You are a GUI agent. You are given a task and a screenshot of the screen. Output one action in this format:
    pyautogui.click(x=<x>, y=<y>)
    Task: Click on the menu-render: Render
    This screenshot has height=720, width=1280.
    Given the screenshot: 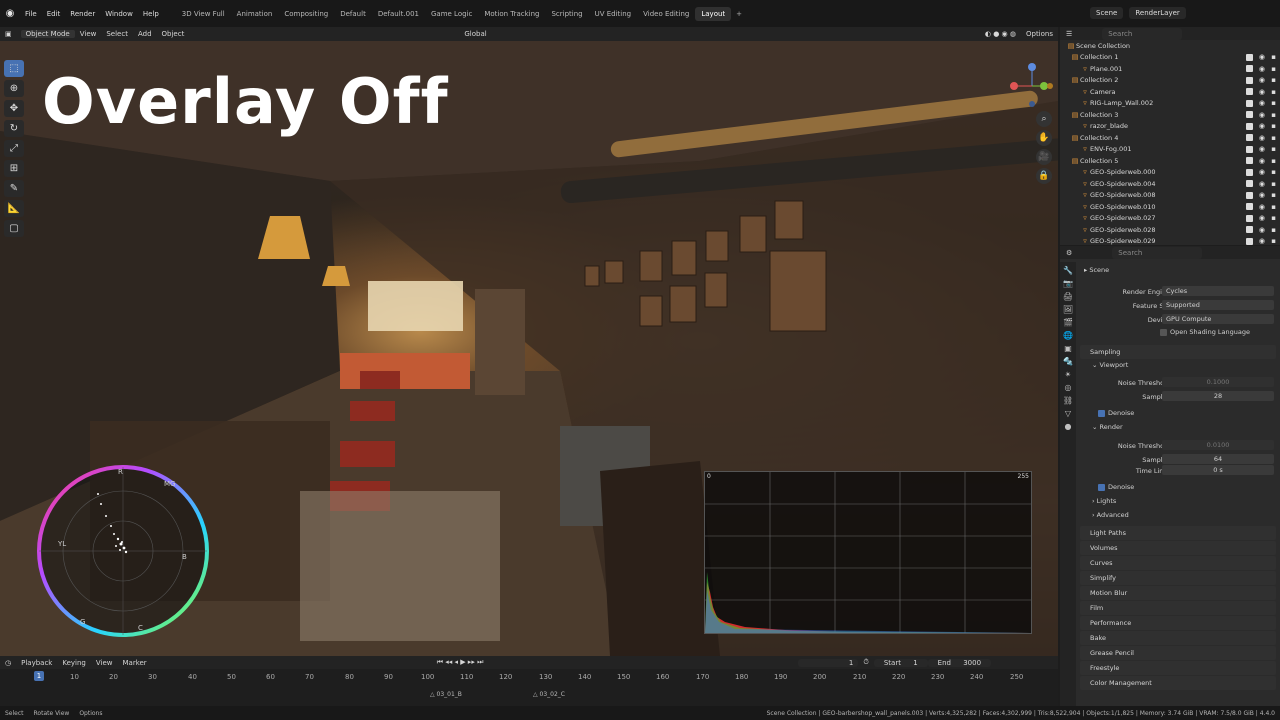 What is the action you would take?
    pyautogui.click(x=82, y=14)
    